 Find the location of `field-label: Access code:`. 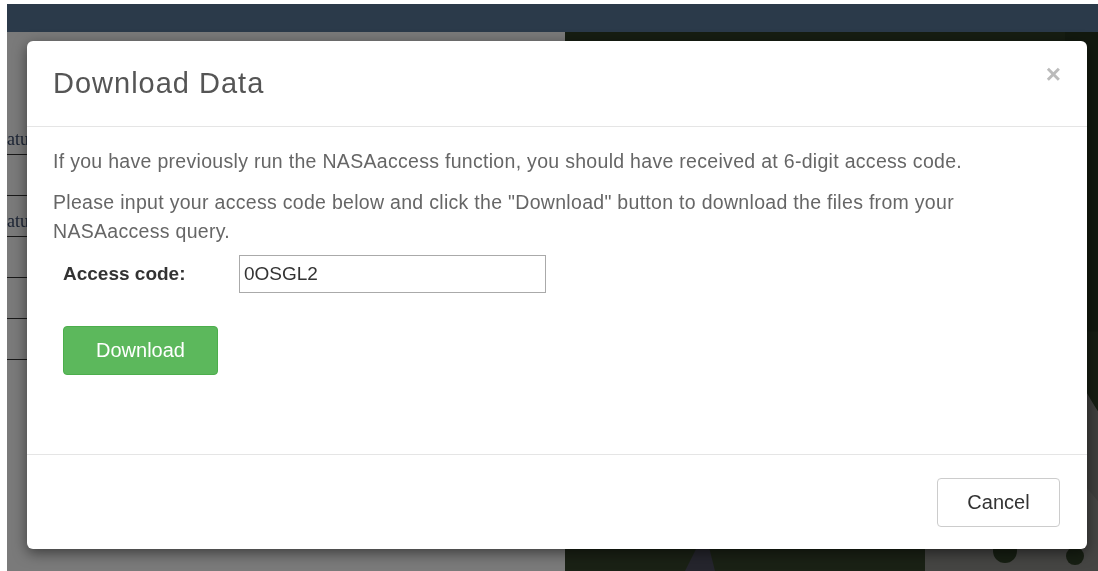

field-label: Access code: is located at coordinates (125, 274).